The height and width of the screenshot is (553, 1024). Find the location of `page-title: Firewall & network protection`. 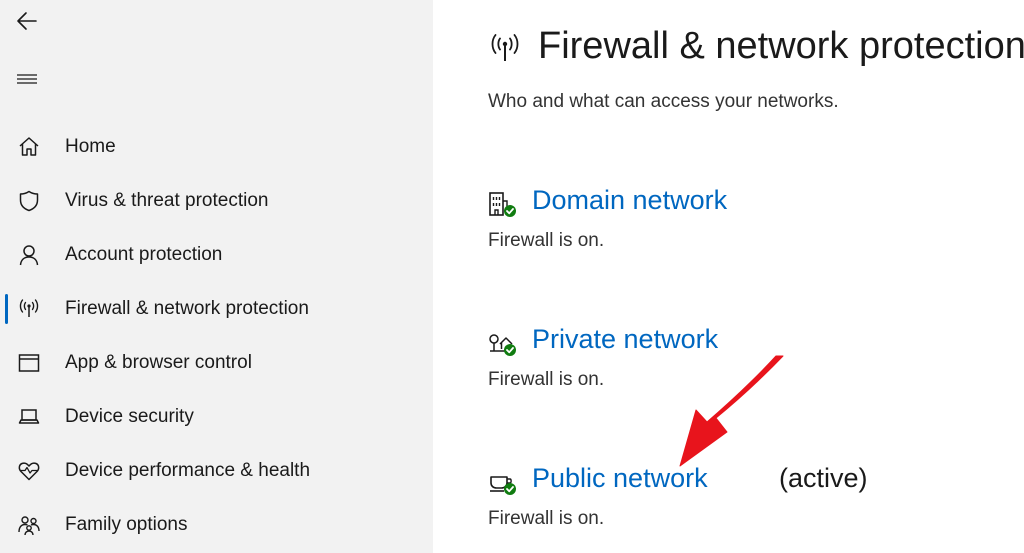

page-title: Firewall & network protection is located at coordinates (781, 46).